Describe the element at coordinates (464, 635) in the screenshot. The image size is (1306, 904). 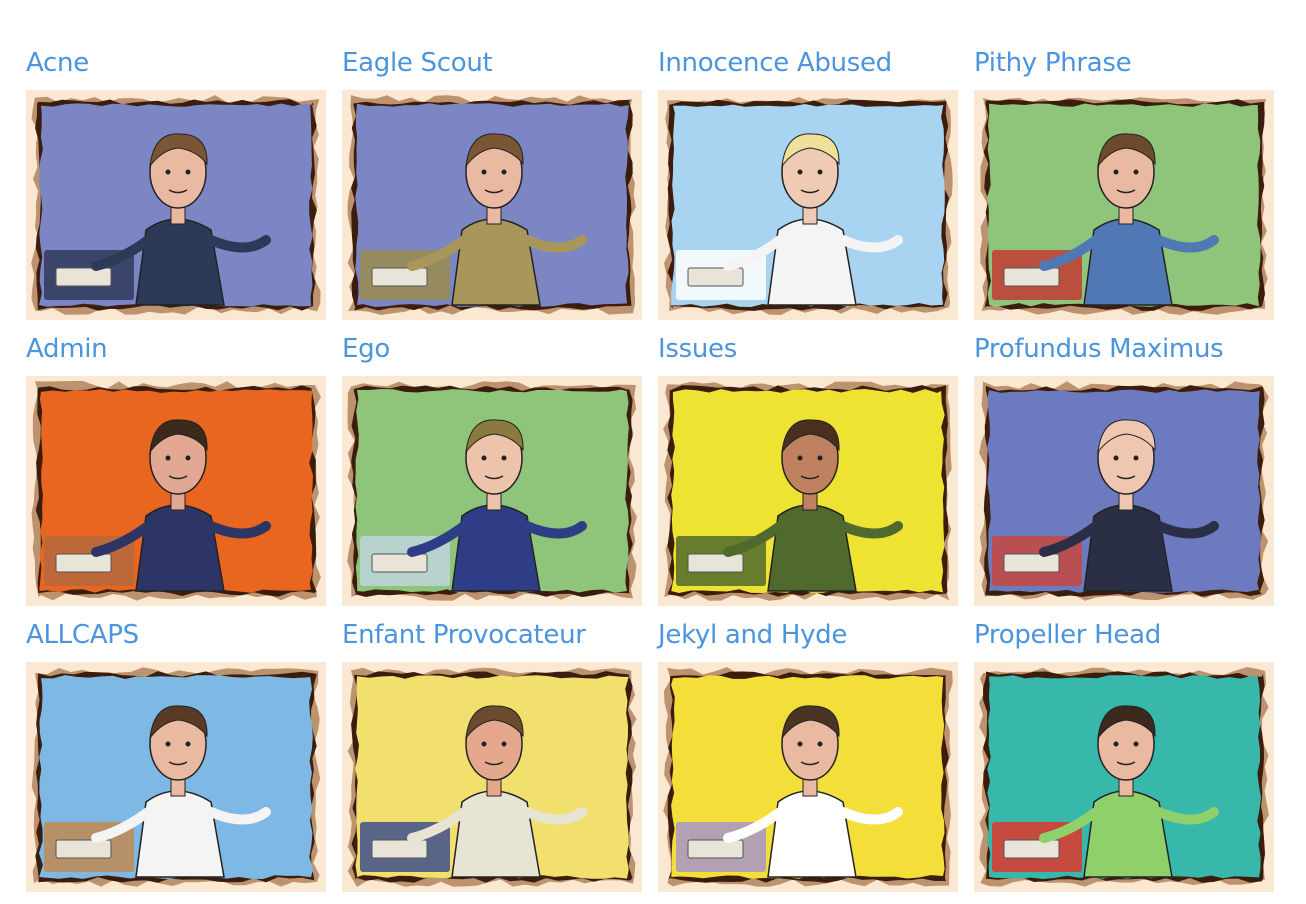
I see `card-title-link: Enfant Provocateur` at that location.